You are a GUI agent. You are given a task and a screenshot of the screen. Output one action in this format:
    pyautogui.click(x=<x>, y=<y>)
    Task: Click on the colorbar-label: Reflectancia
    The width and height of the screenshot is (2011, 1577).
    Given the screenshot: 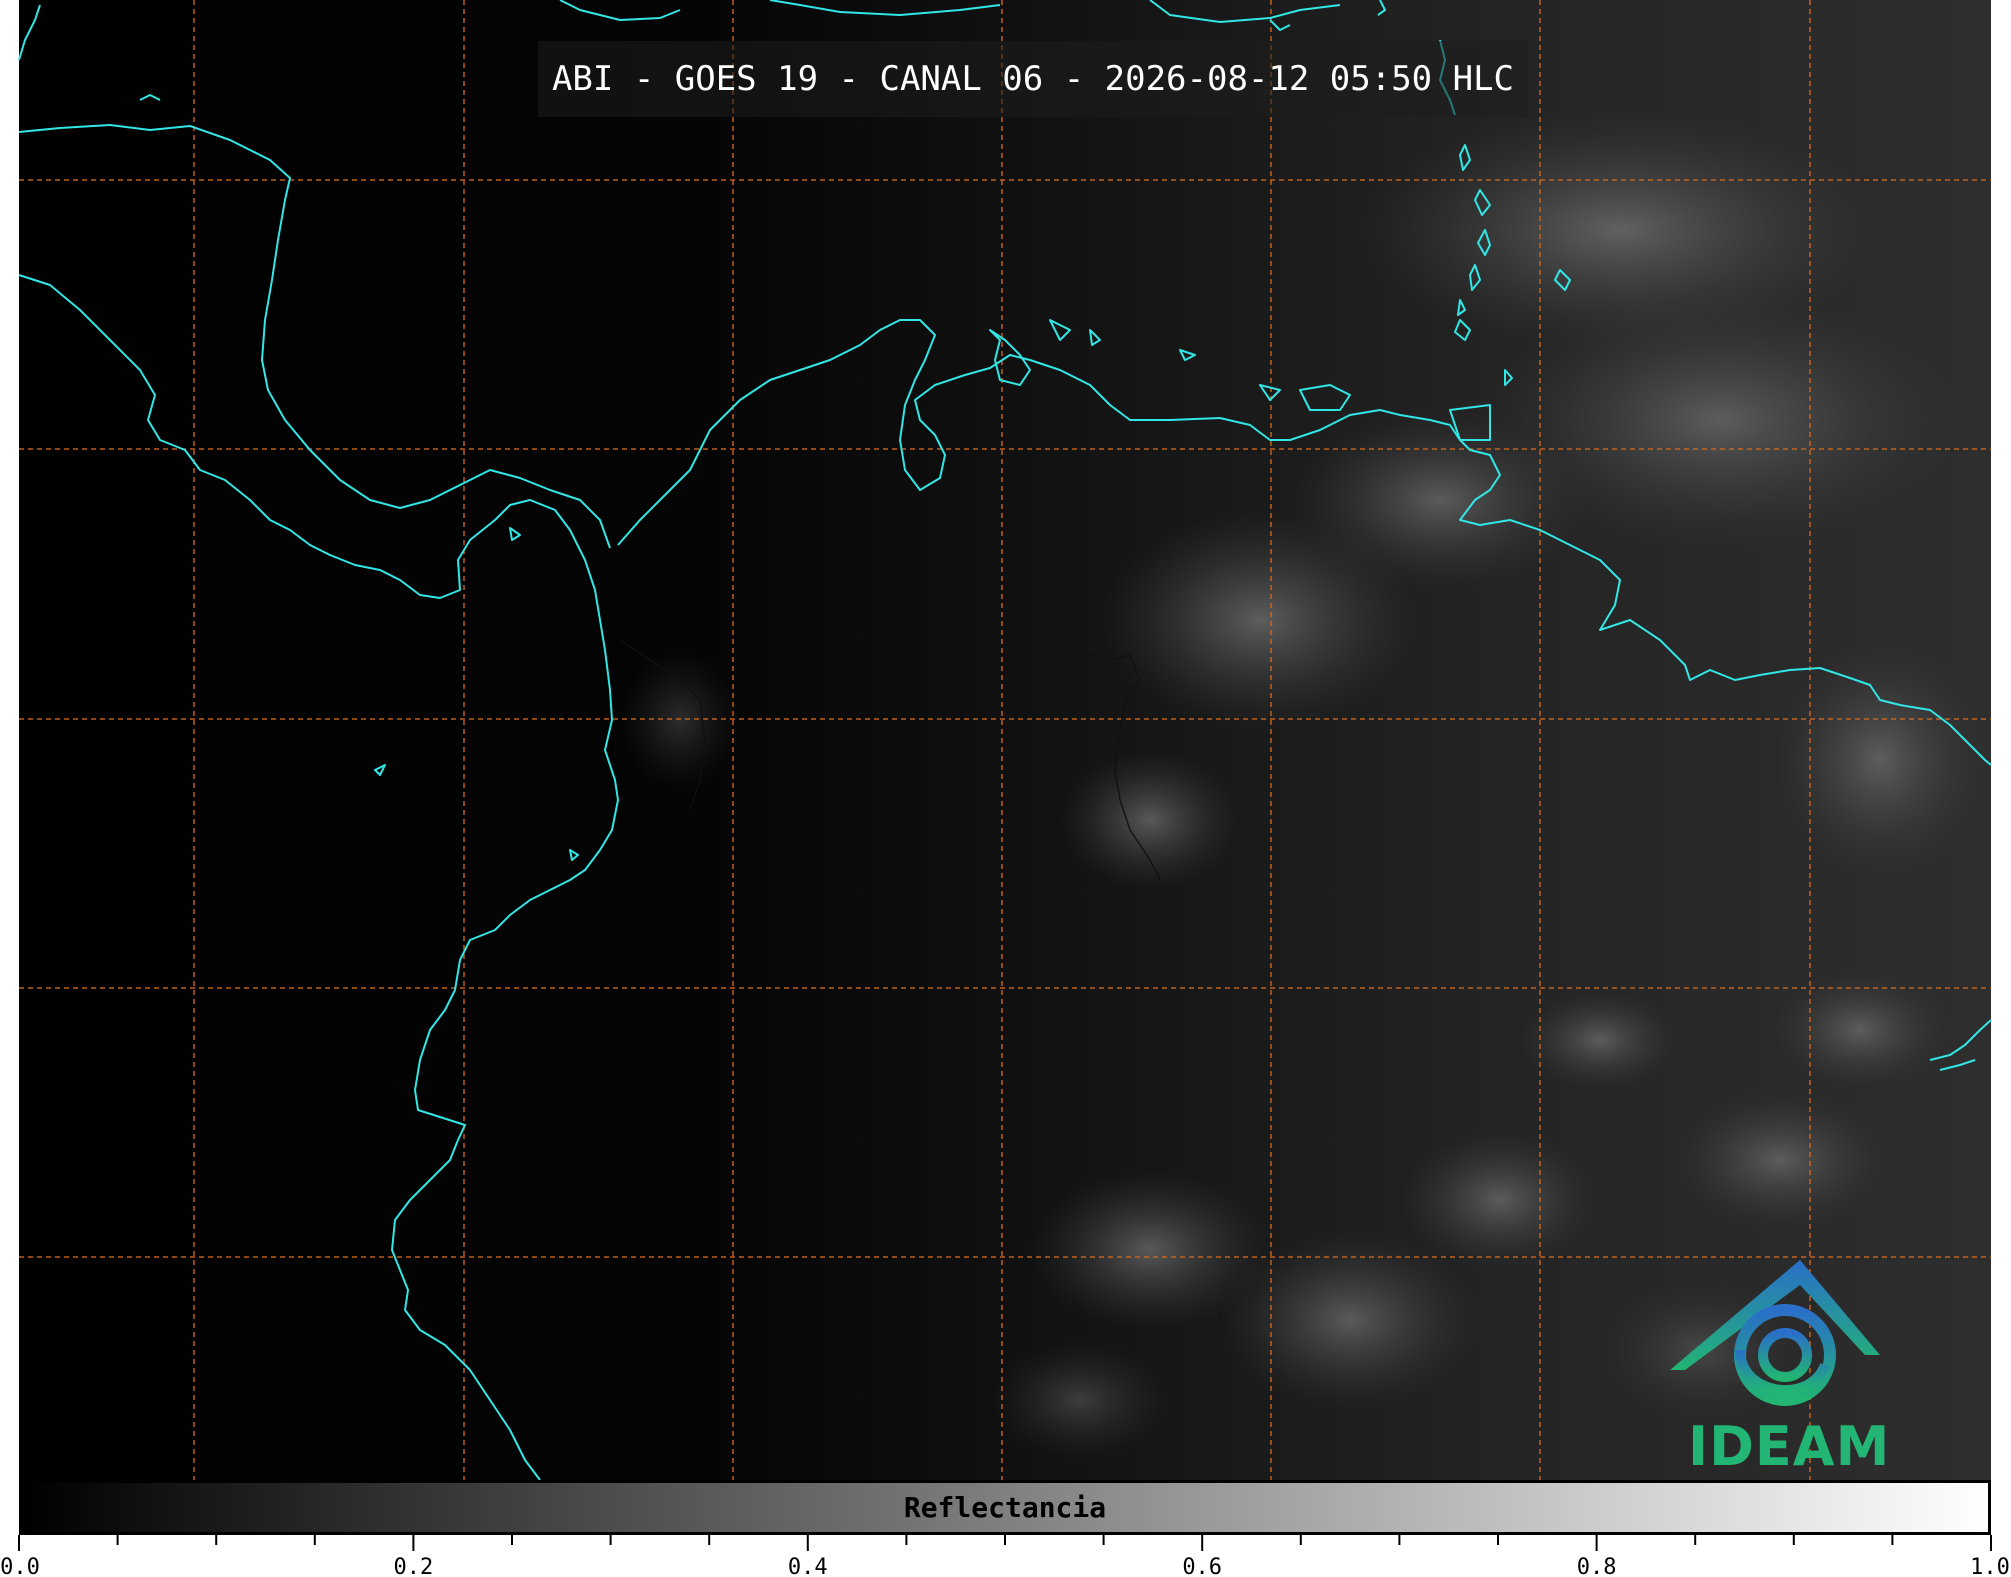 What is the action you would take?
    pyautogui.click(x=1005, y=1507)
    